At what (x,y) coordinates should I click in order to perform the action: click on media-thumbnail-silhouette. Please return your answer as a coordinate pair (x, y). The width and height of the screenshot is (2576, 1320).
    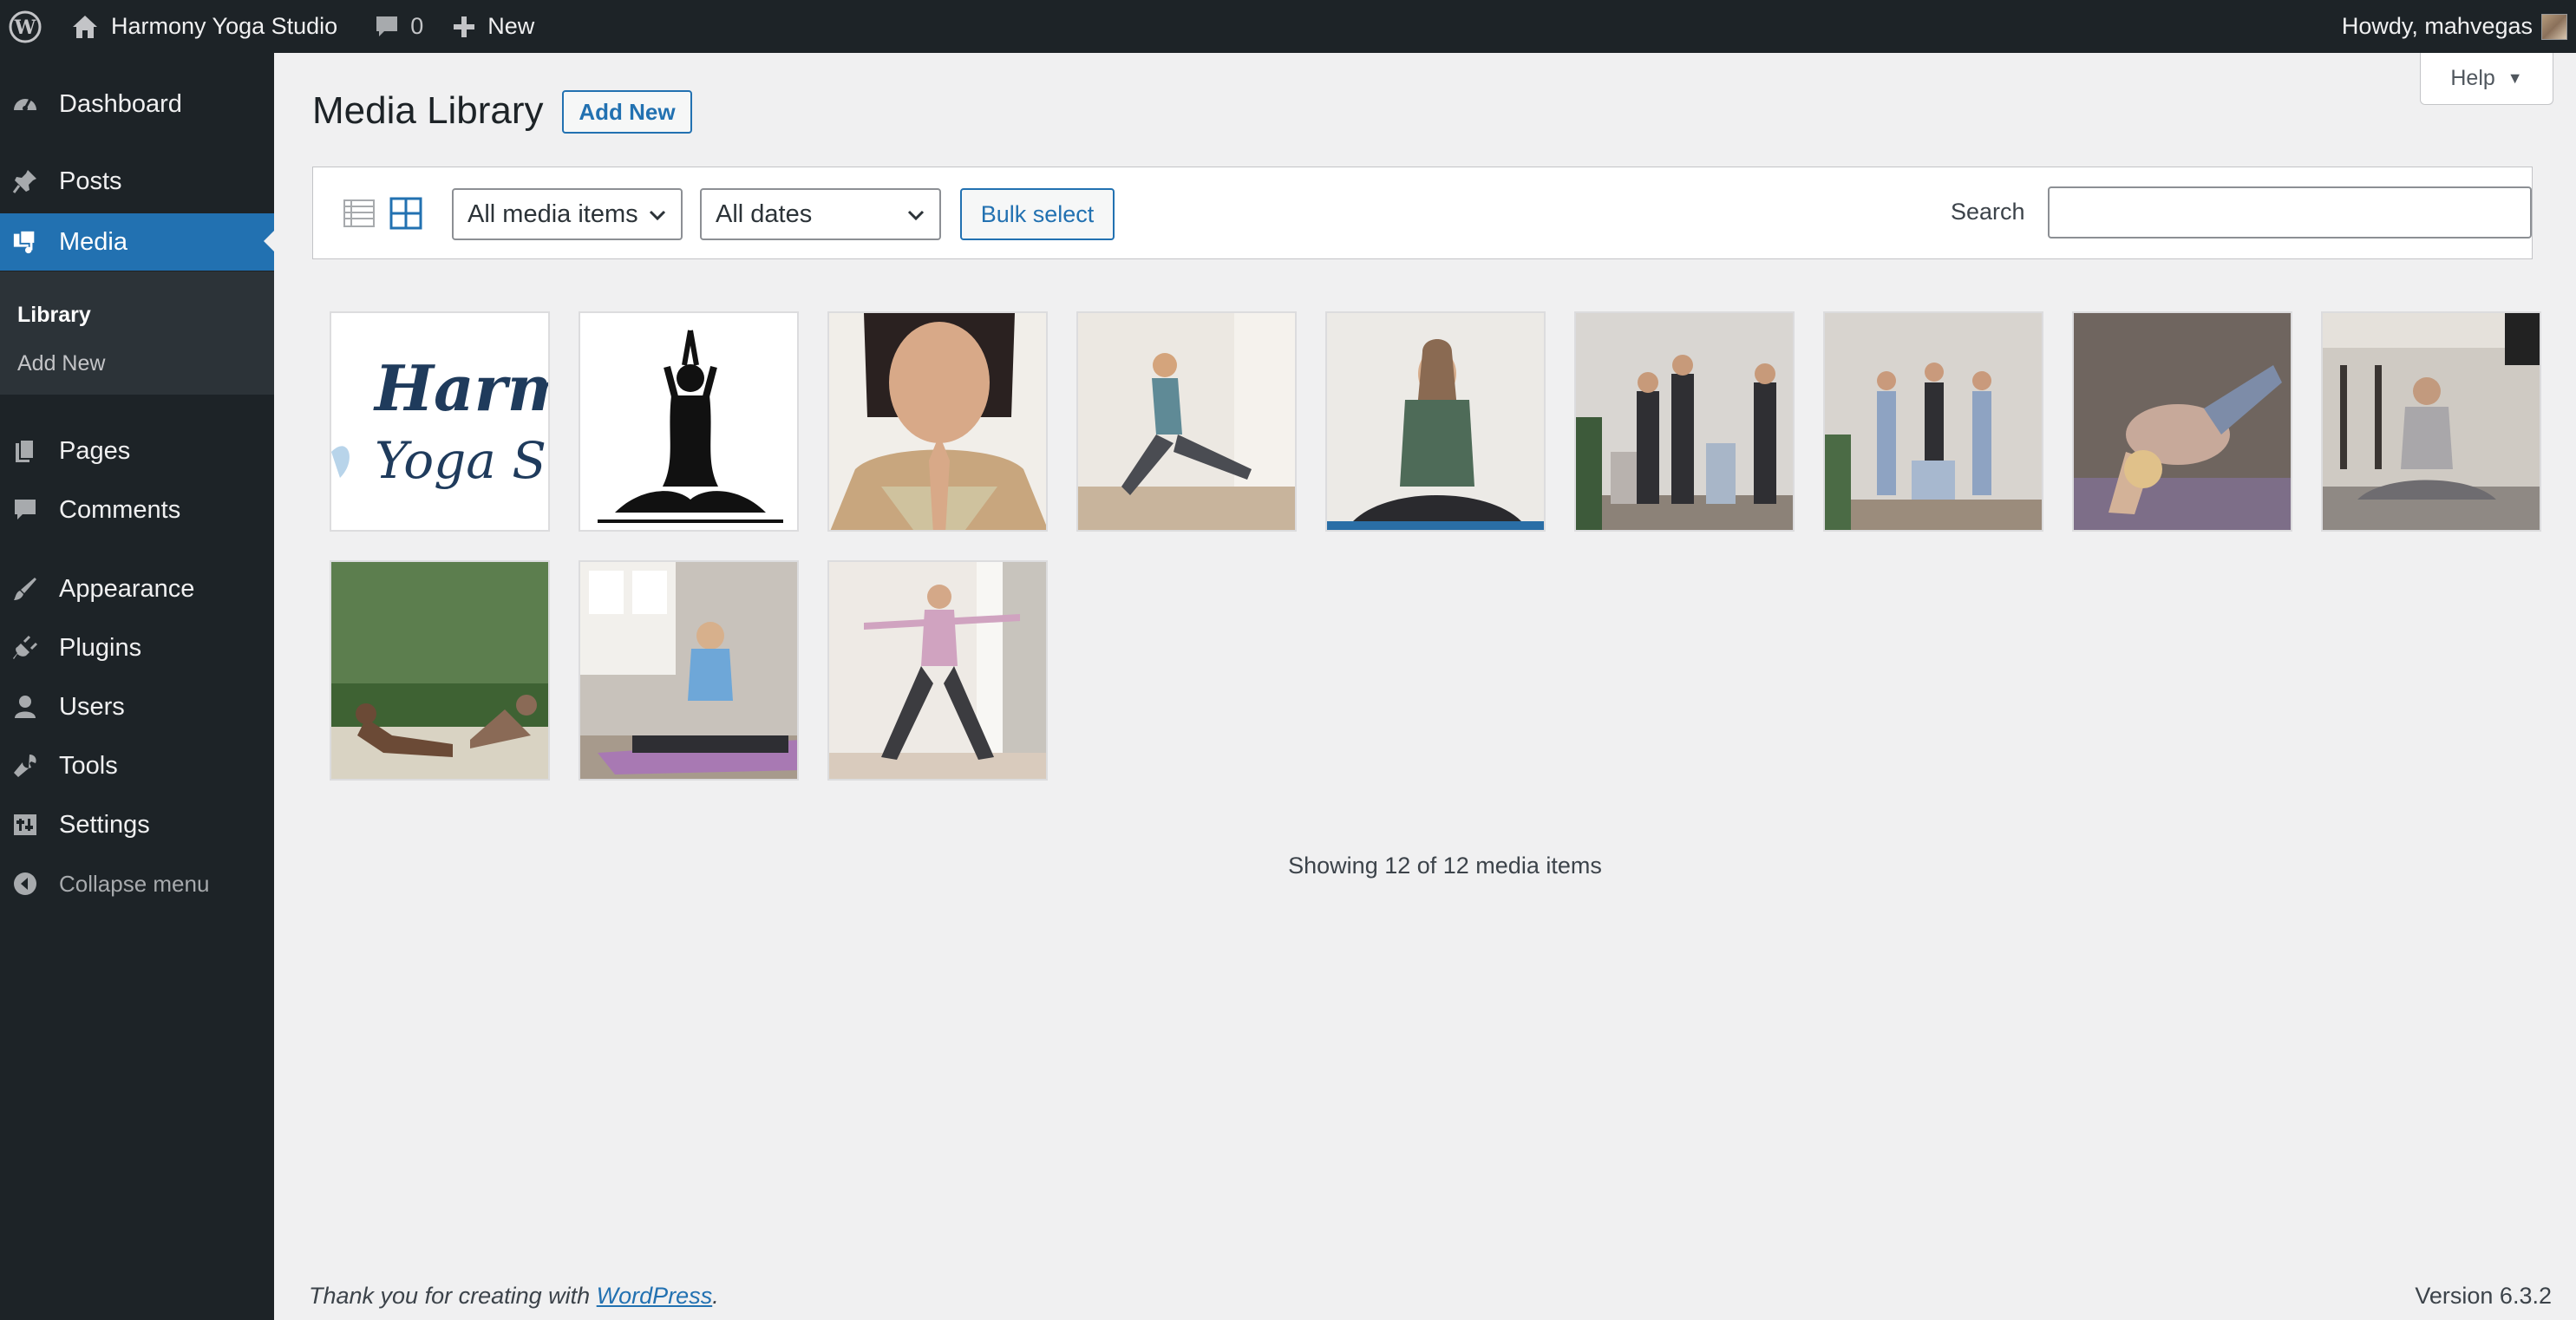
    Looking at the image, I should click on (689, 421).